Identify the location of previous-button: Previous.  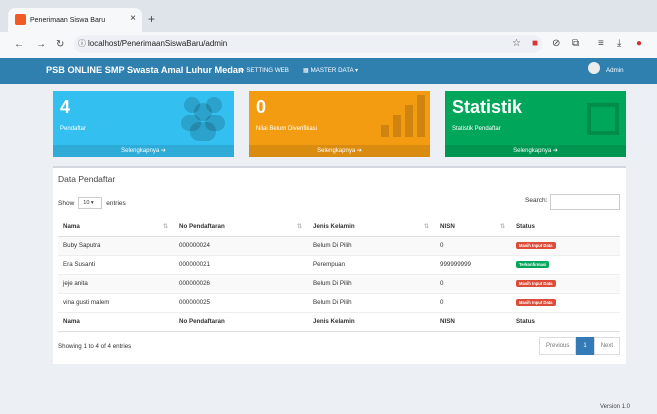
(558, 346).